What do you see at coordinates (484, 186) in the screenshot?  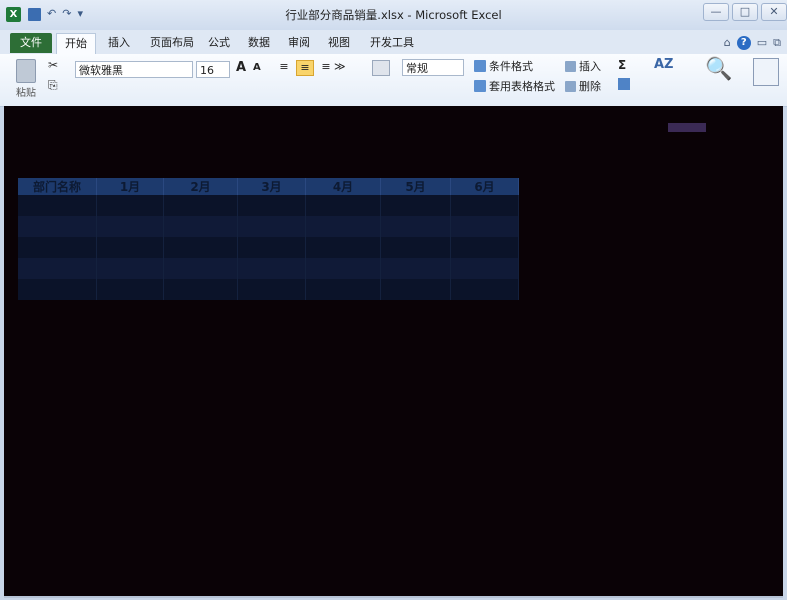 I see `header-cell: 6月` at bounding box center [484, 186].